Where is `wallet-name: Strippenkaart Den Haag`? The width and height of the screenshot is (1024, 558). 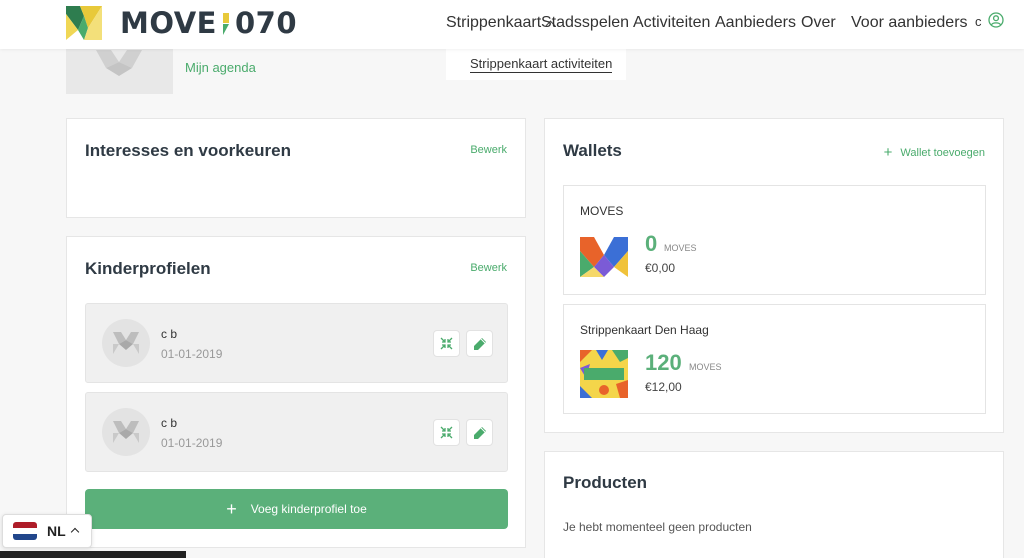 wallet-name: Strippenkaart Den Haag is located at coordinates (644, 330).